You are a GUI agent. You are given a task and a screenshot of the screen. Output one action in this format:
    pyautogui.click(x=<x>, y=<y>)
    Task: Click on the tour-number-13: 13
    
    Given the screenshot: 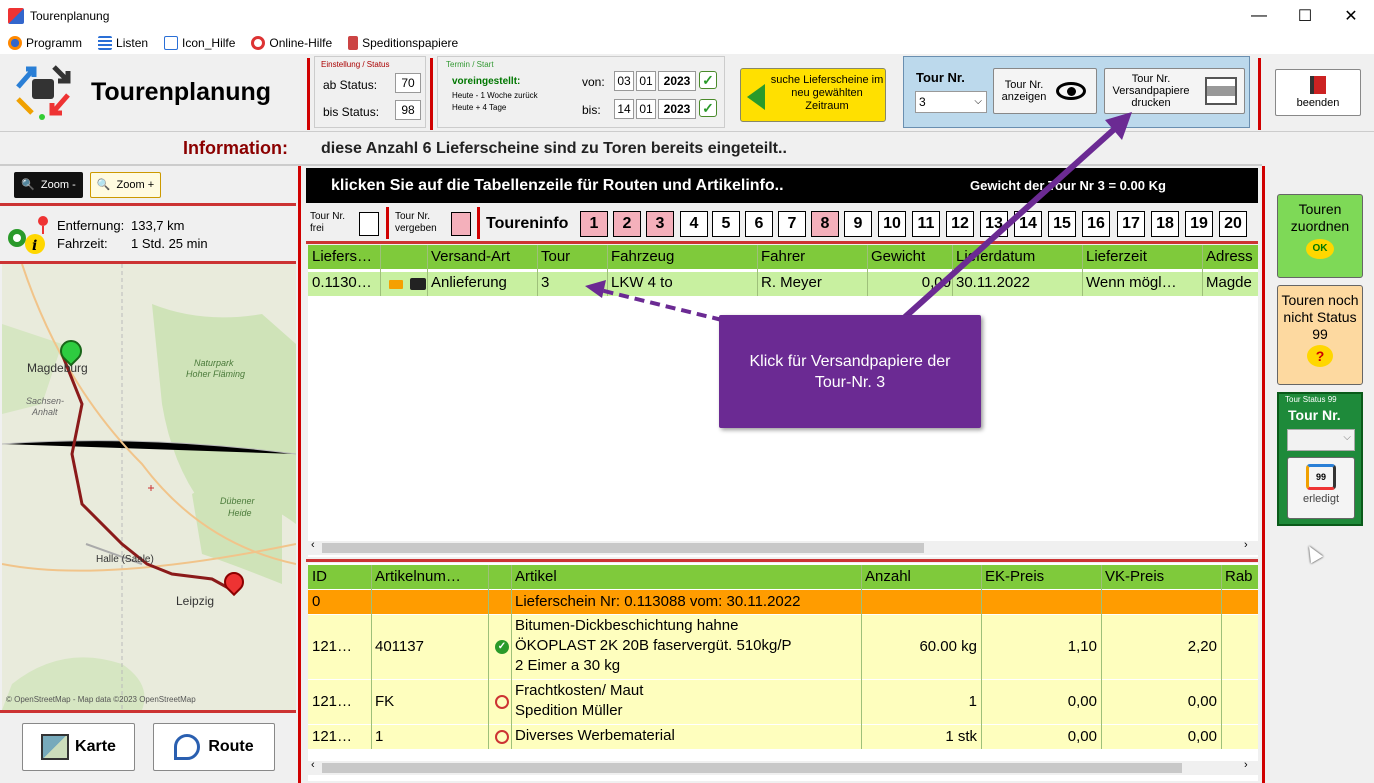 What is the action you would take?
    pyautogui.click(x=994, y=224)
    